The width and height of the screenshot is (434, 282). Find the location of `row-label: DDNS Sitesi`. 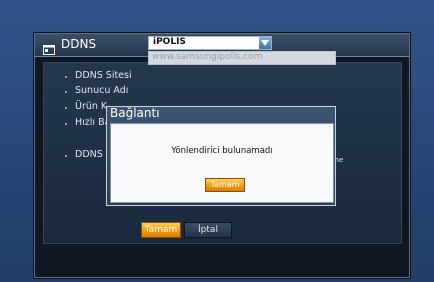

row-label: DDNS Sitesi is located at coordinates (103, 75).